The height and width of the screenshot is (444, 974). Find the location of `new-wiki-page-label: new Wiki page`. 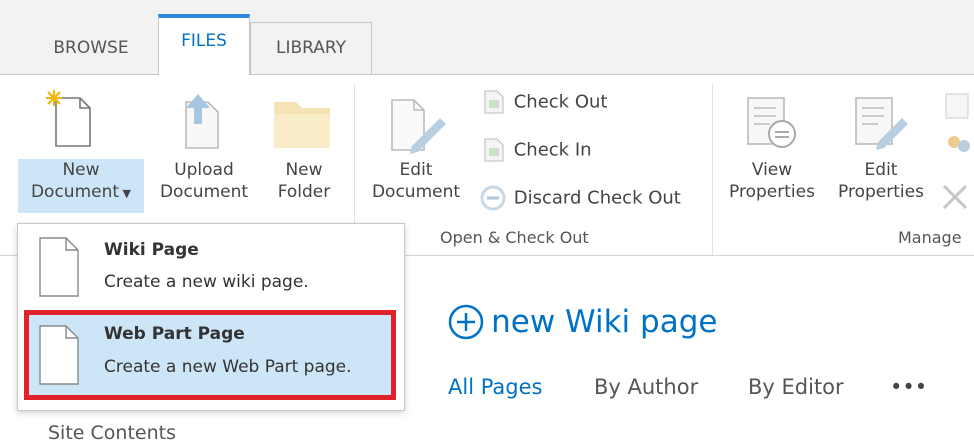

new-wiki-page-label: new Wiki page is located at coordinates (604, 322).